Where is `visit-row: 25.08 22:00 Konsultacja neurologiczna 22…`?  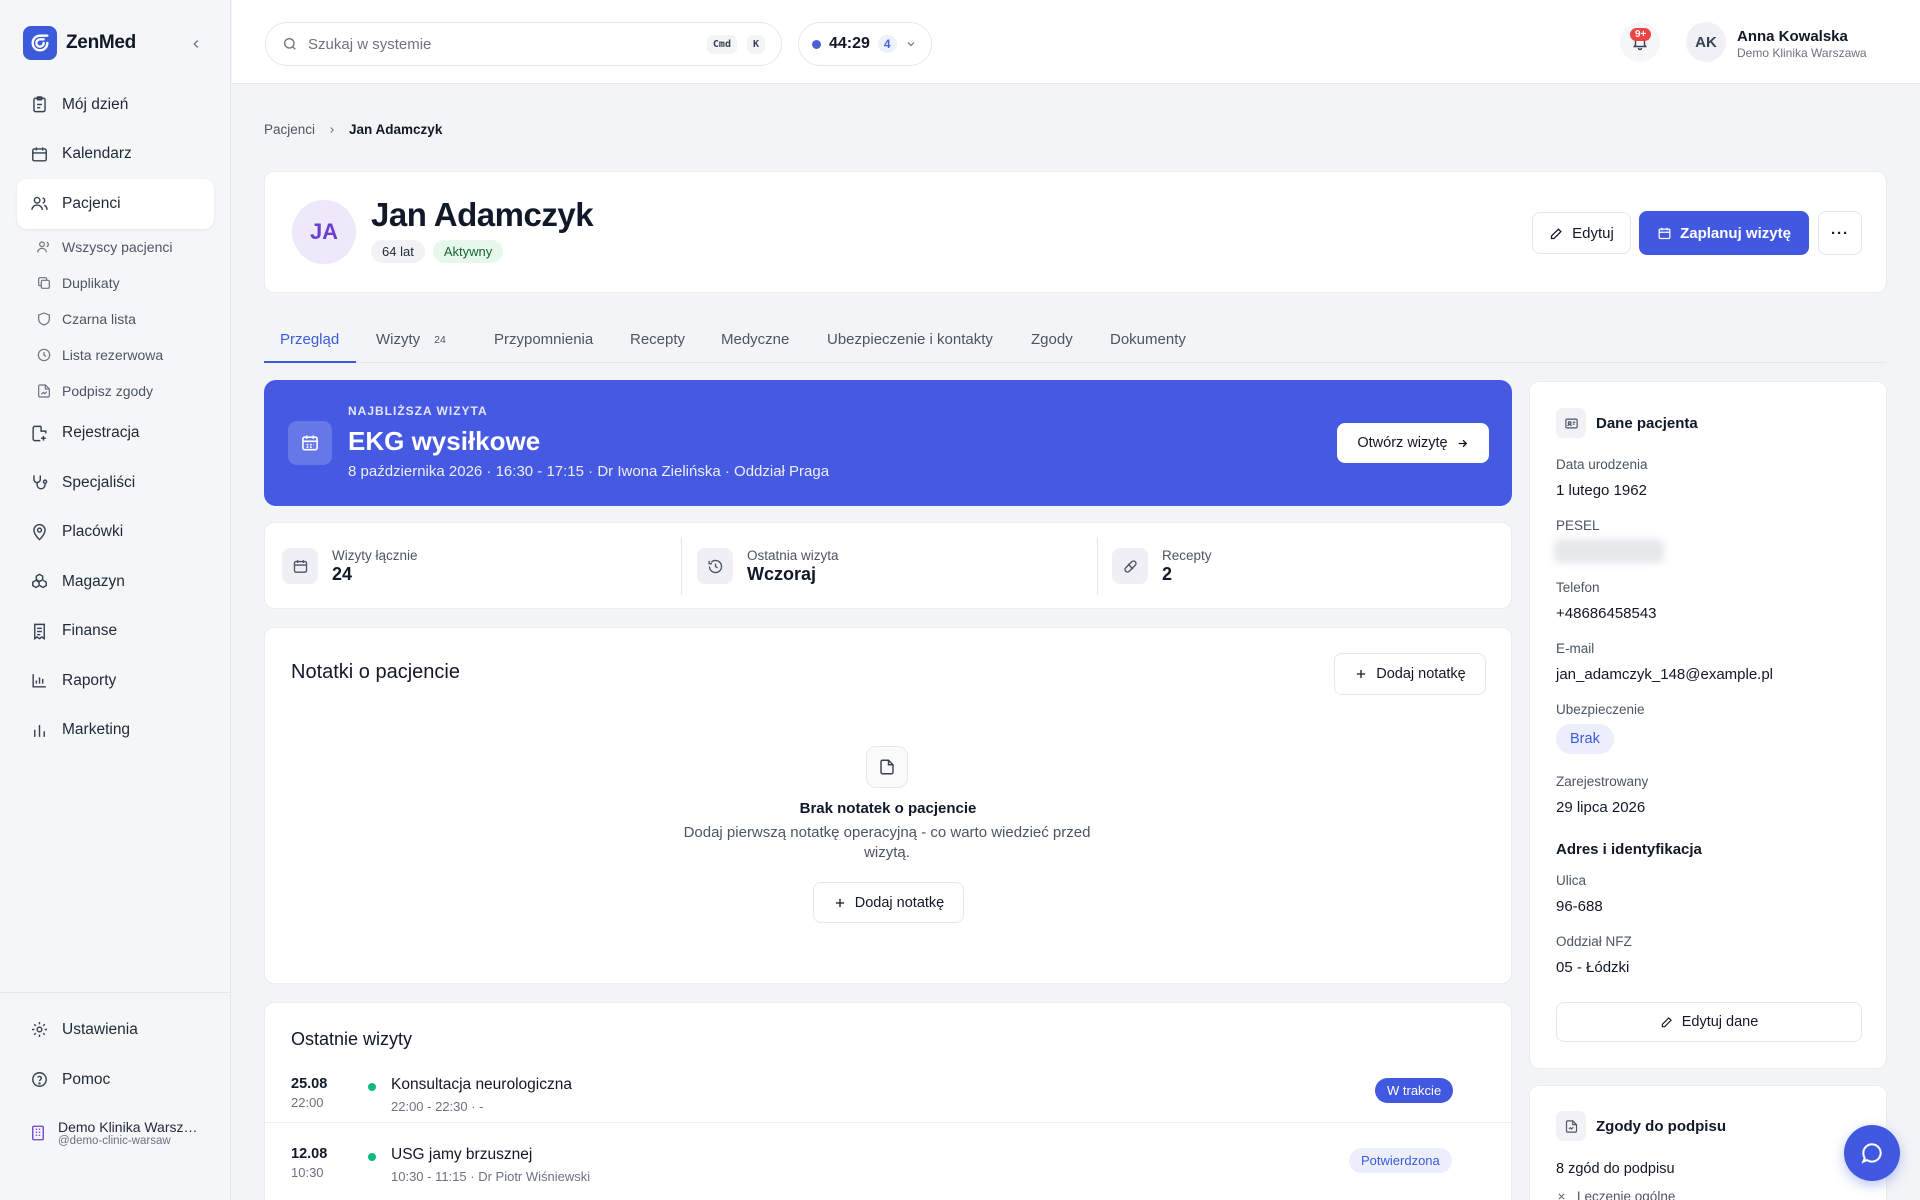 visit-row: 25.08 22:00 Konsultacja neurologiczna 22… is located at coordinates (888, 1099).